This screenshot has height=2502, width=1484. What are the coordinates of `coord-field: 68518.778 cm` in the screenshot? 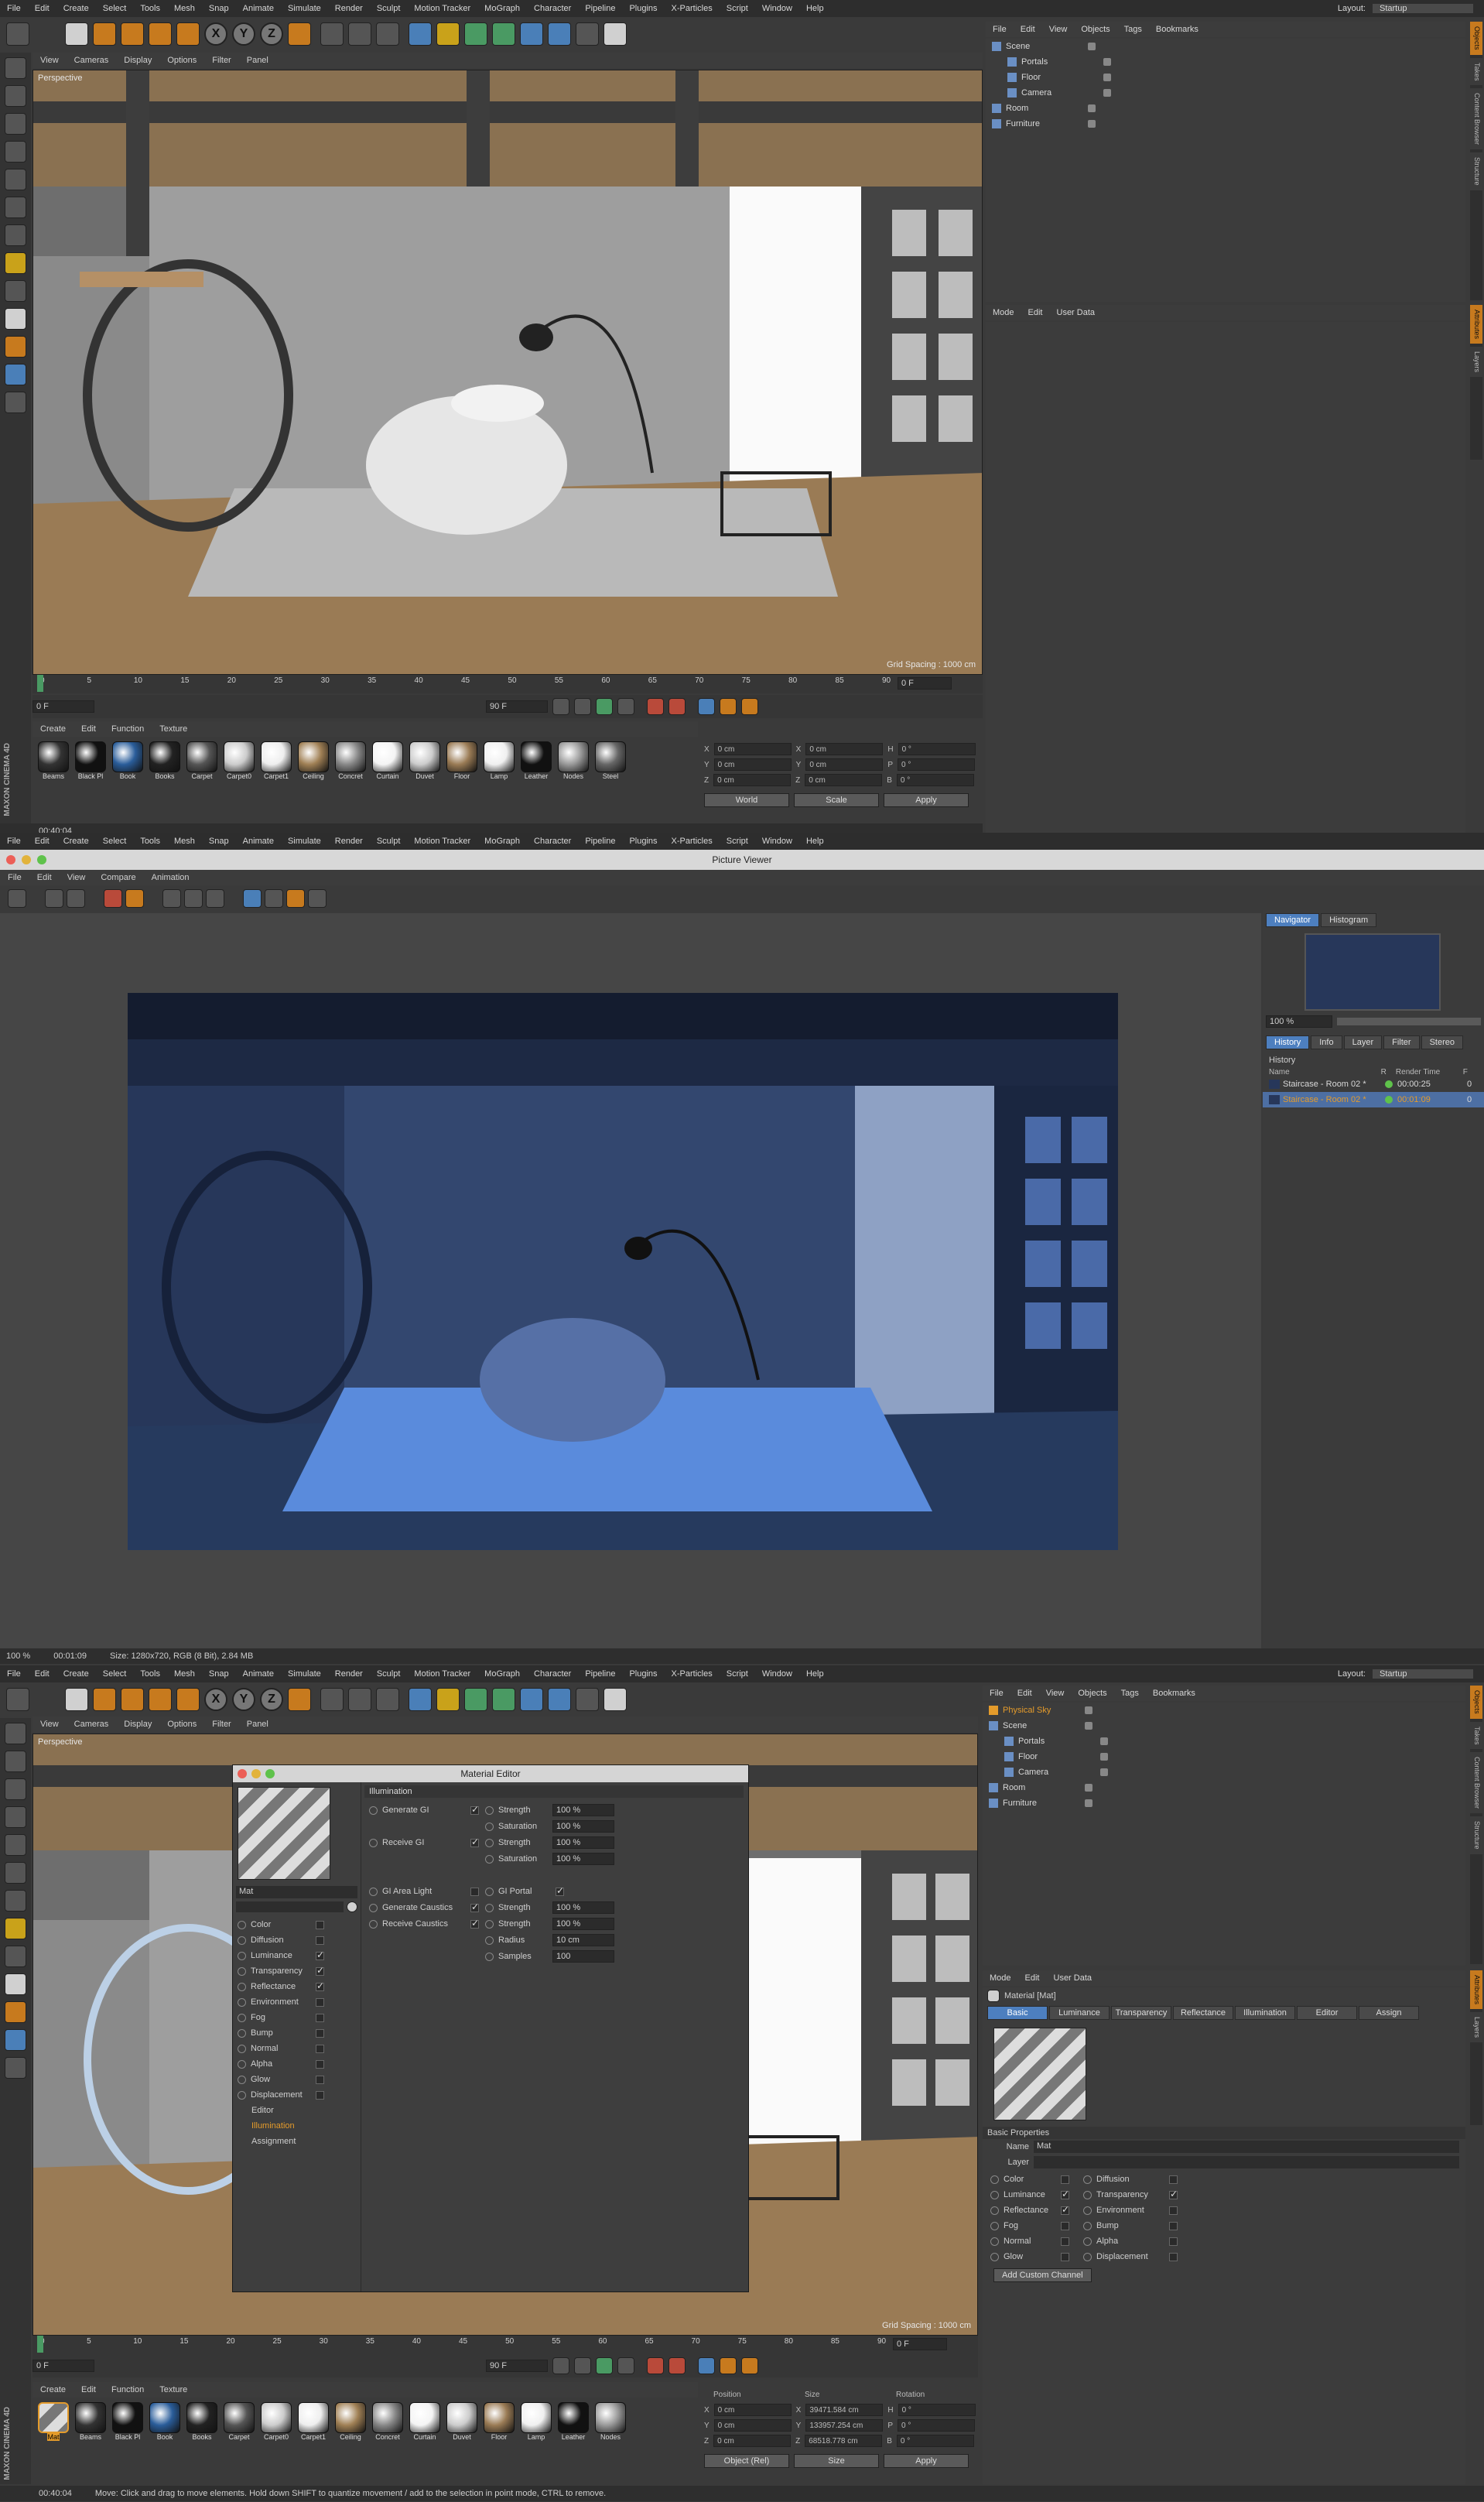 It's located at (844, 2441).